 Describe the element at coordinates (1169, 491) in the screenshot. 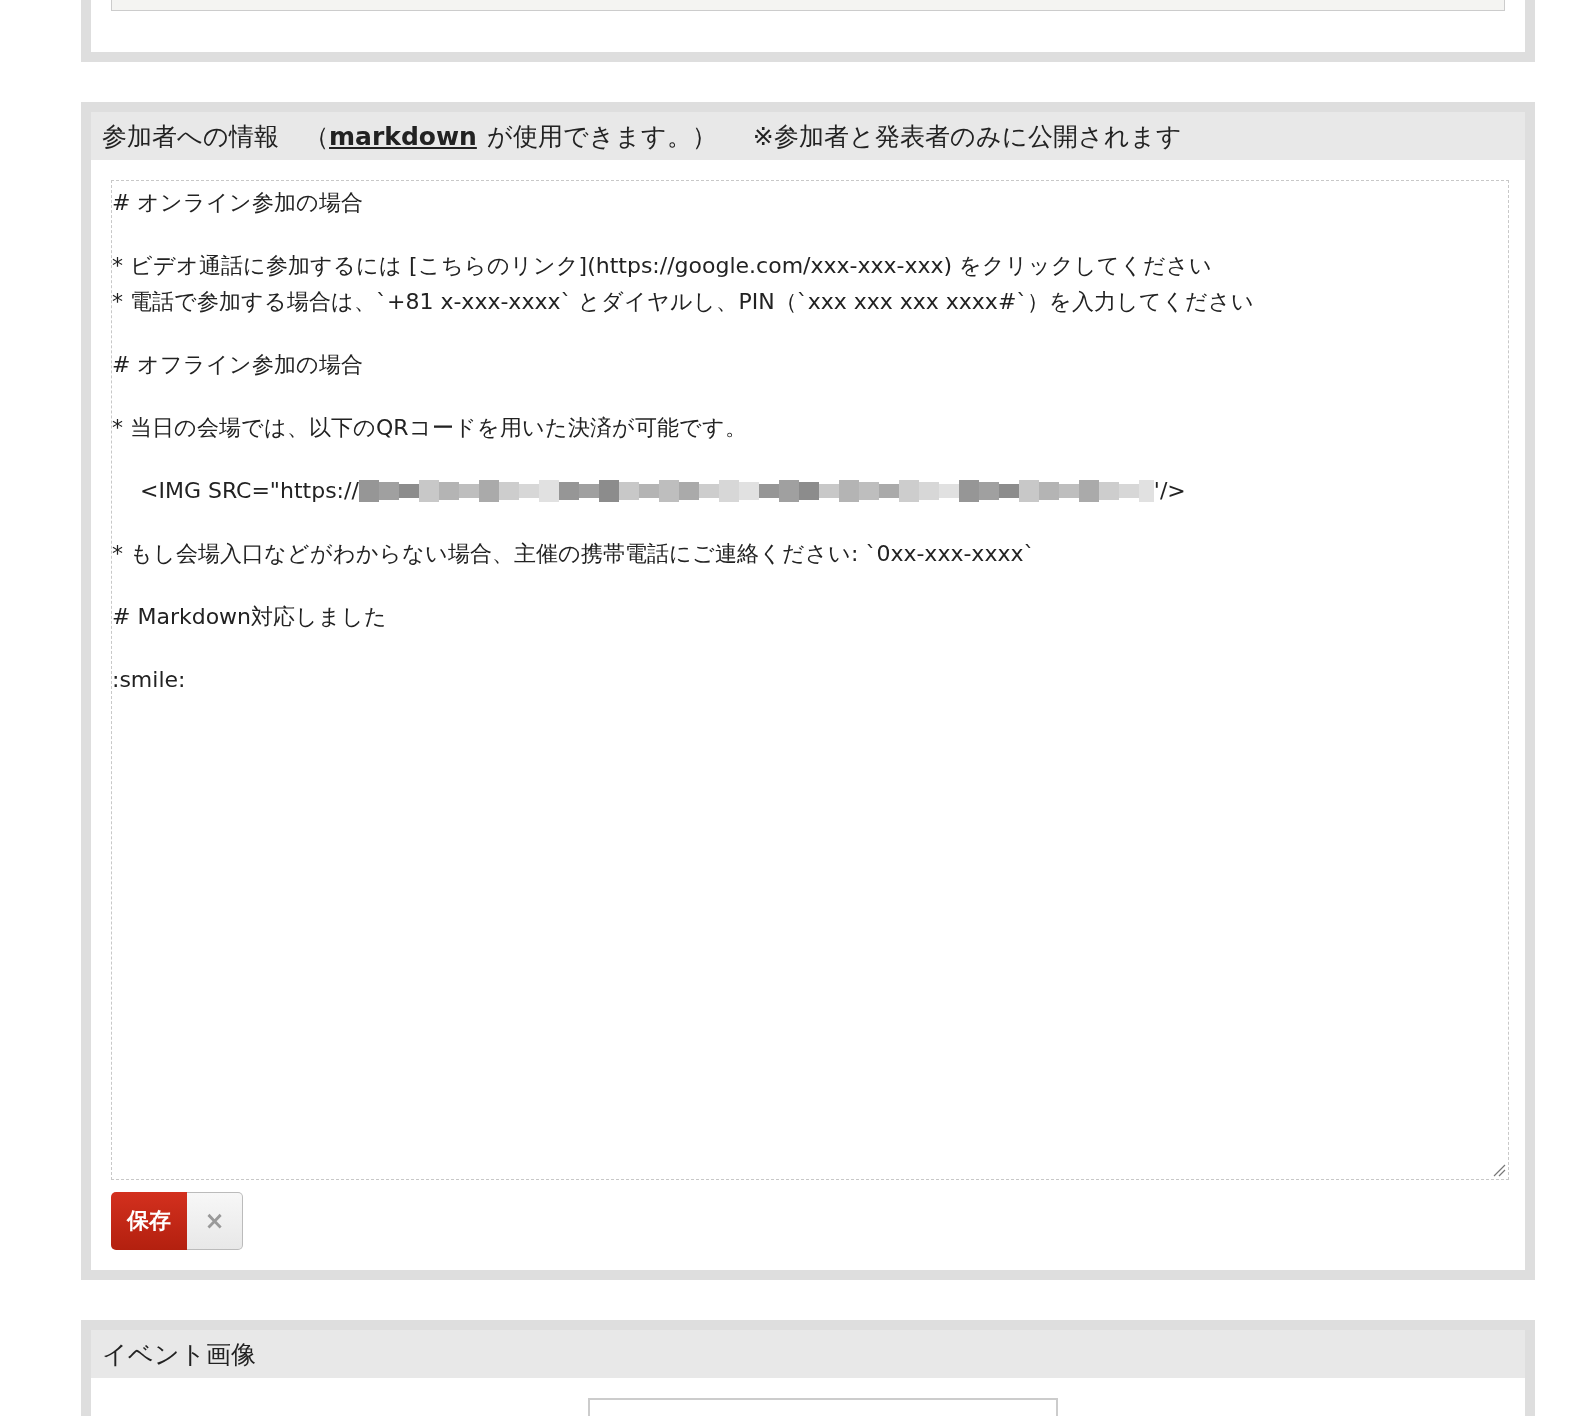

I see `editor-line: '/>` at that location.